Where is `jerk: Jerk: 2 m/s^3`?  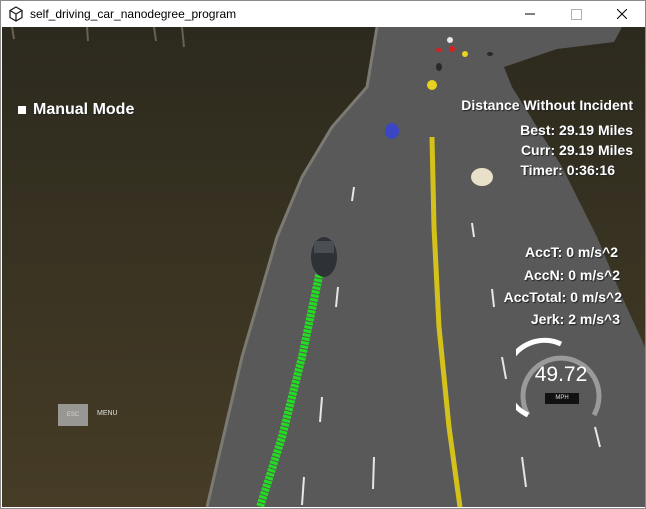
jerk: Jerk: 2 m/s^3 is located at coordinates (575, 319).